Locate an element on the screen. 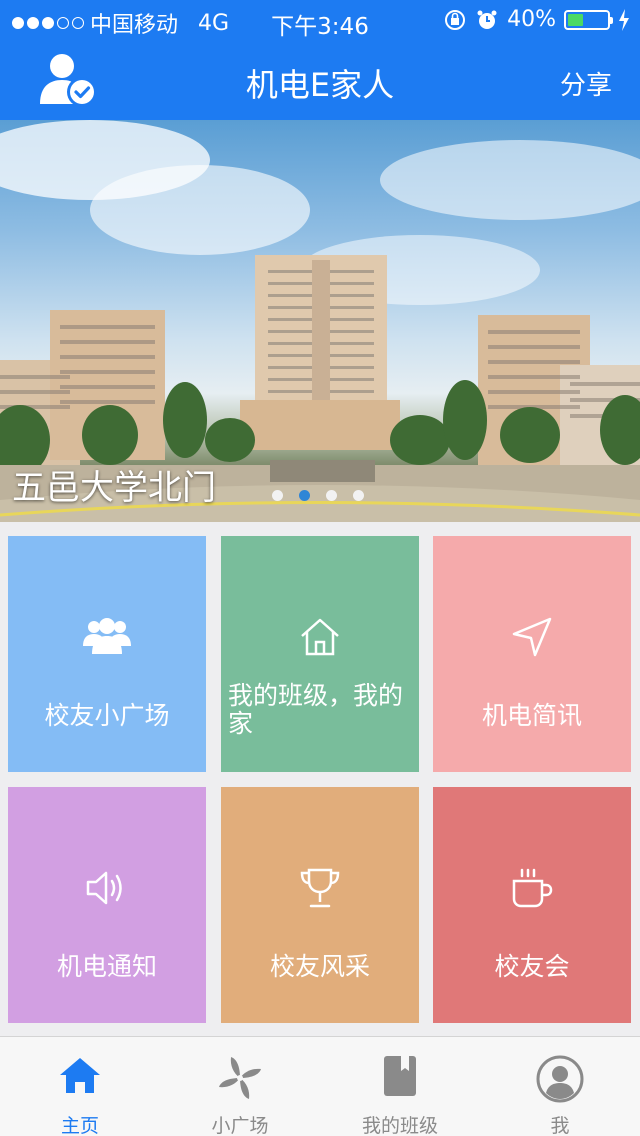  tab-home: 主页 is located at coordinates (80, 1086).